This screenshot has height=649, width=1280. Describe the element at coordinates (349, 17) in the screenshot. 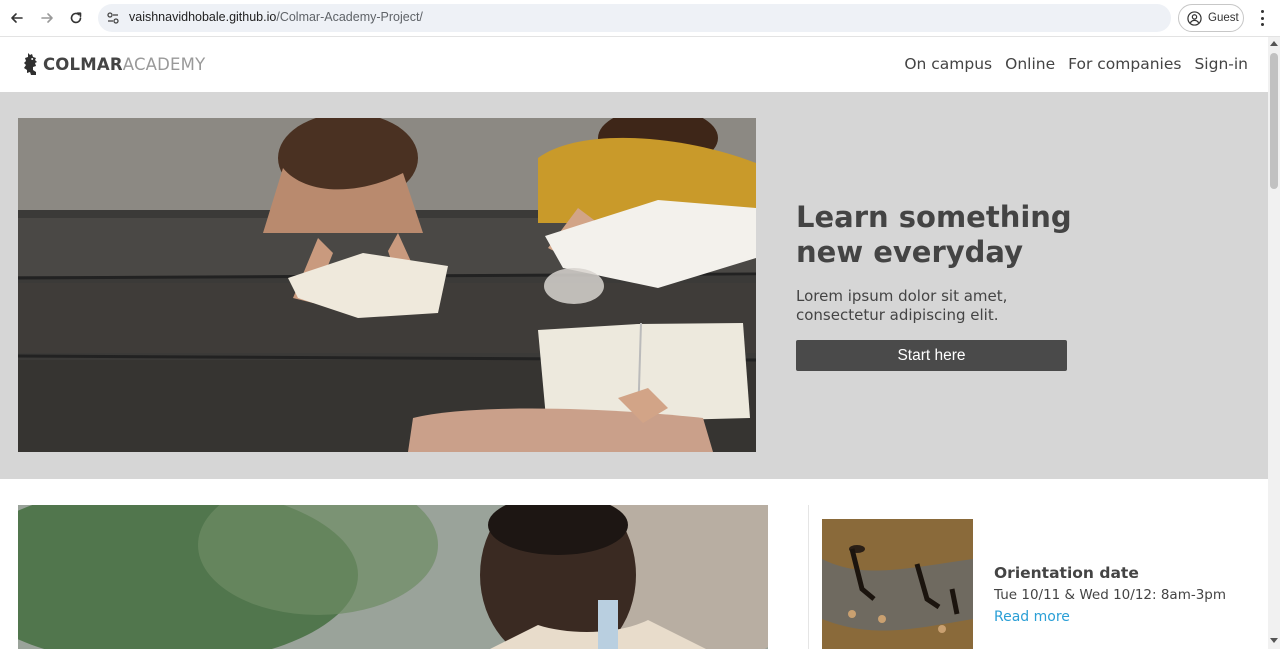

I see `url-path: /Colmar-Academy-Project/` at that location.